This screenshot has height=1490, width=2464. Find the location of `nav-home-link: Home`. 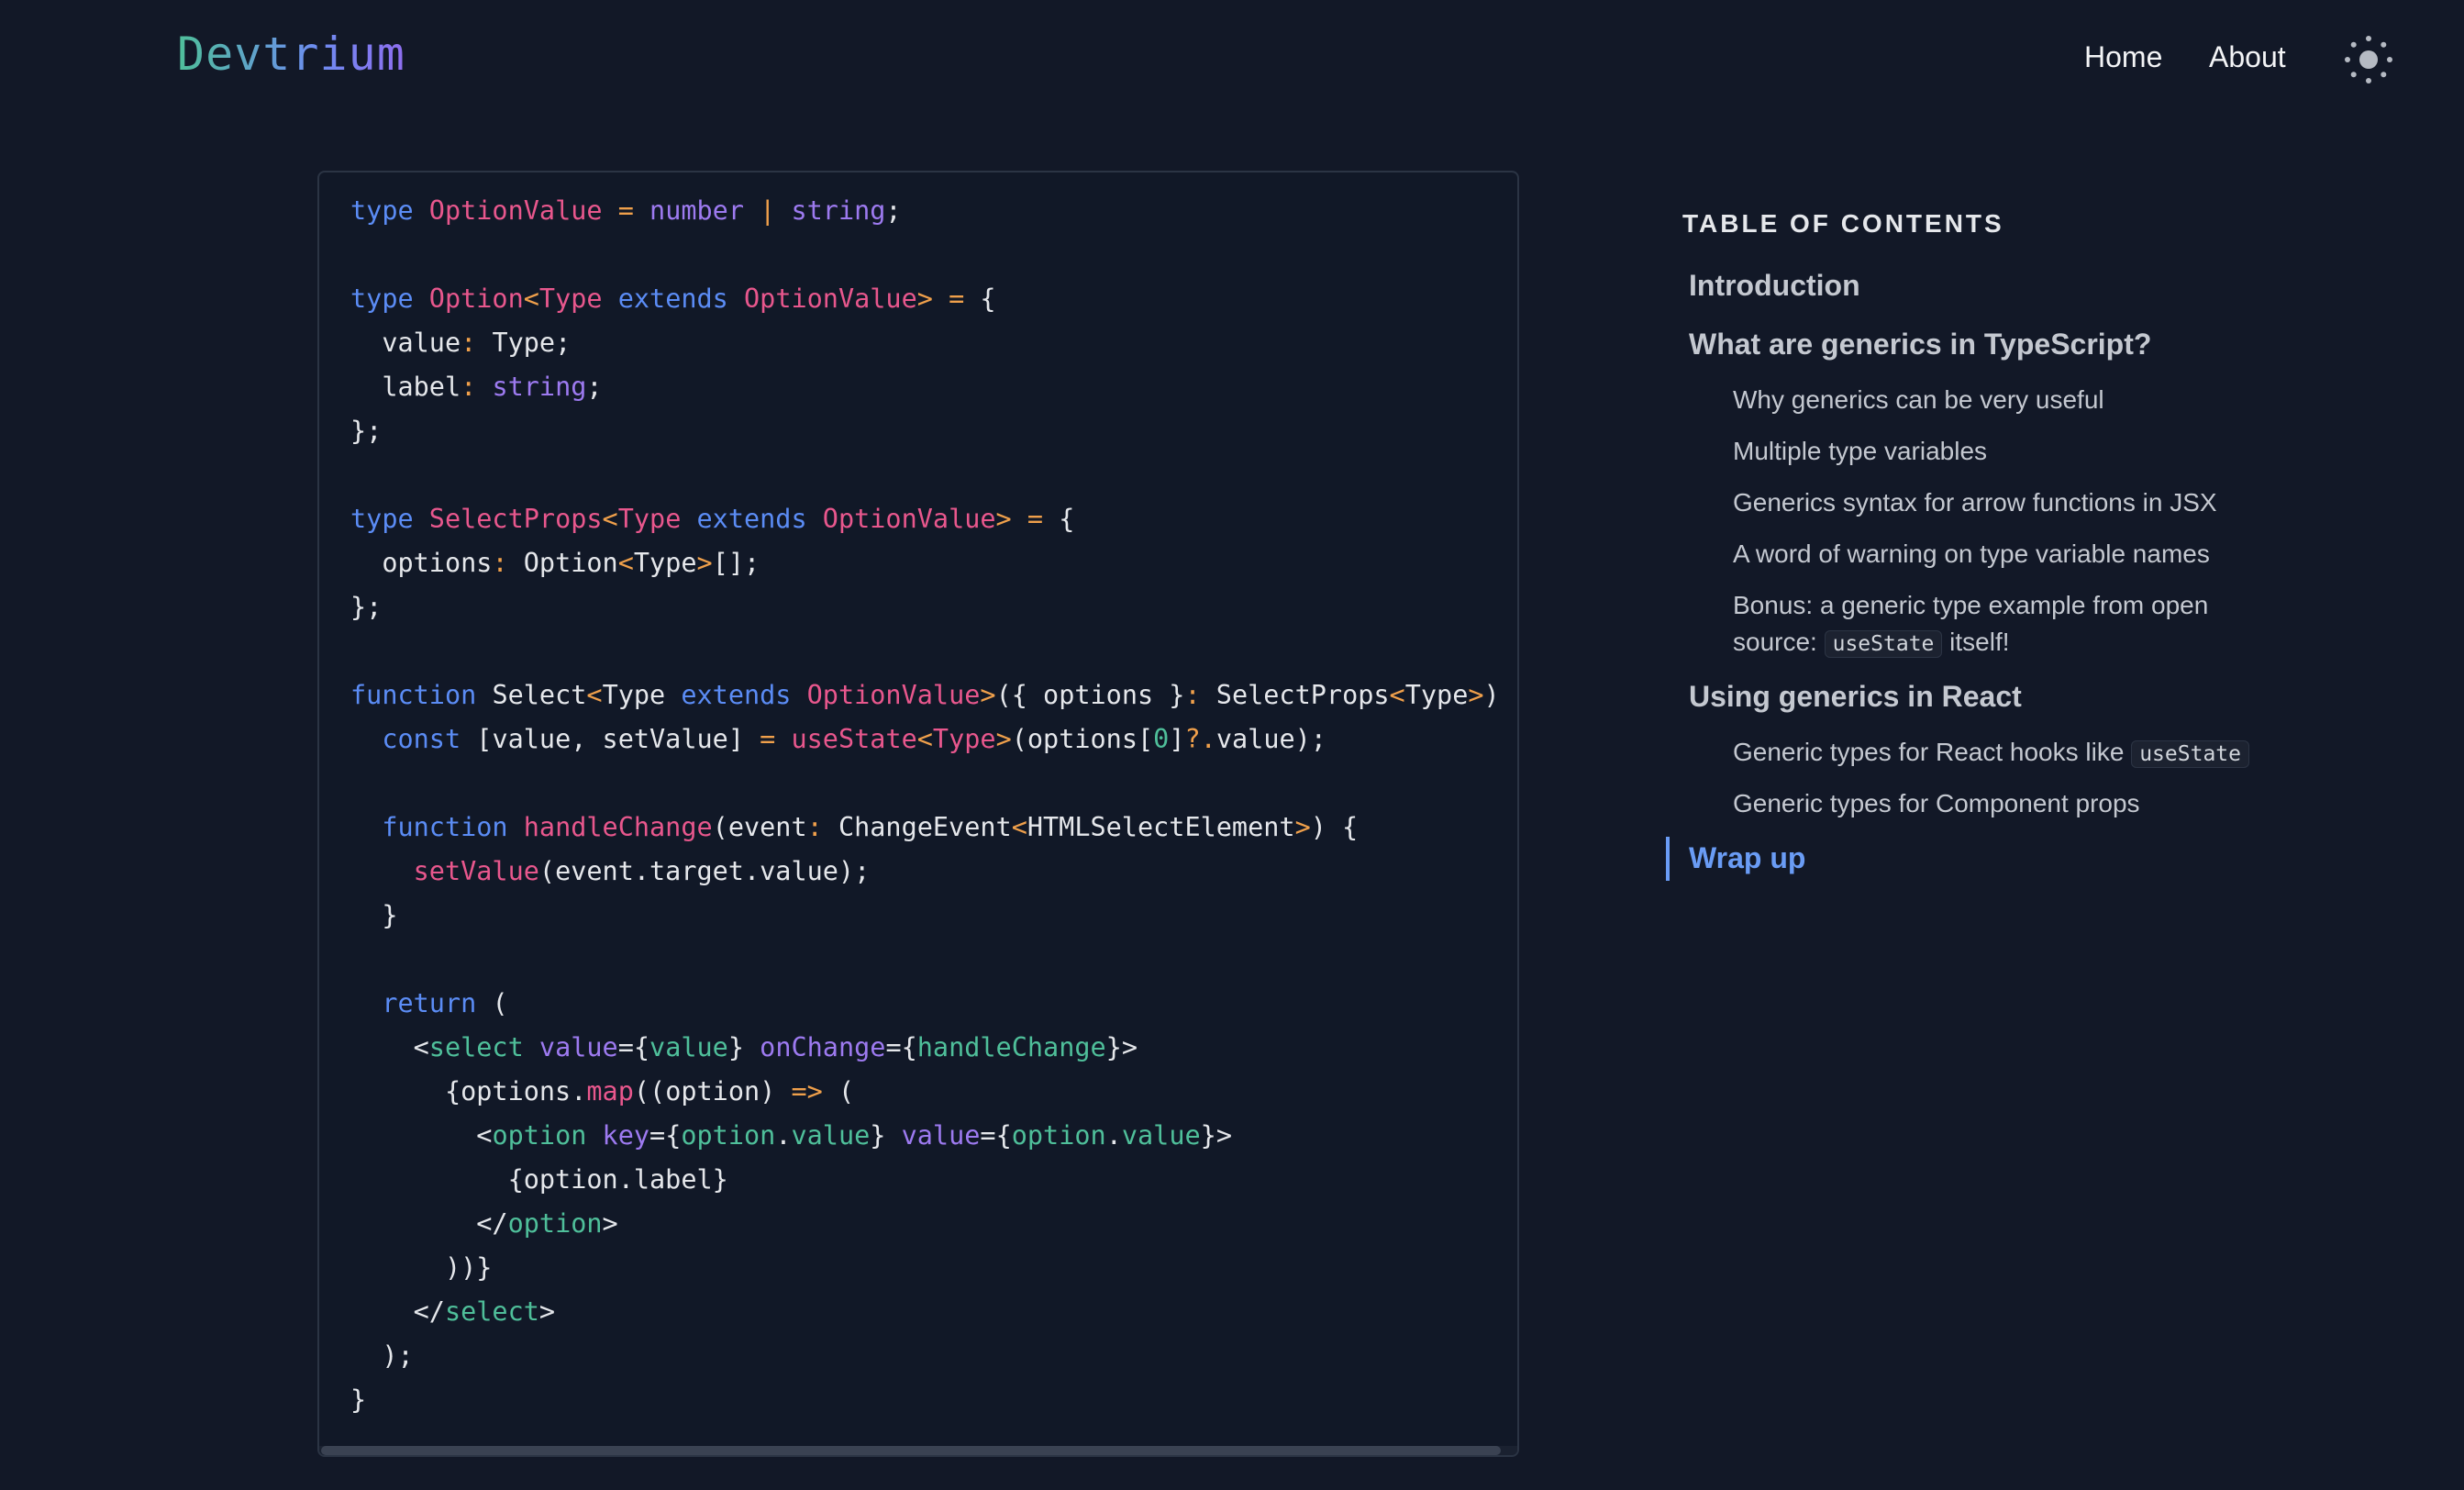

nav-home-link: Home is located at coordinates (2123, 57).